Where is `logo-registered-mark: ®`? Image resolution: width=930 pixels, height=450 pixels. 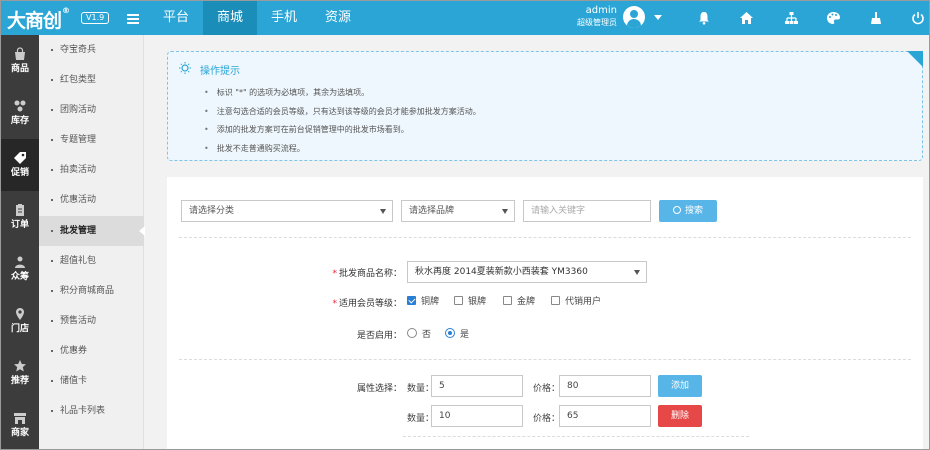 logo-registered-mark: ® is located at coordinates (66, 10).